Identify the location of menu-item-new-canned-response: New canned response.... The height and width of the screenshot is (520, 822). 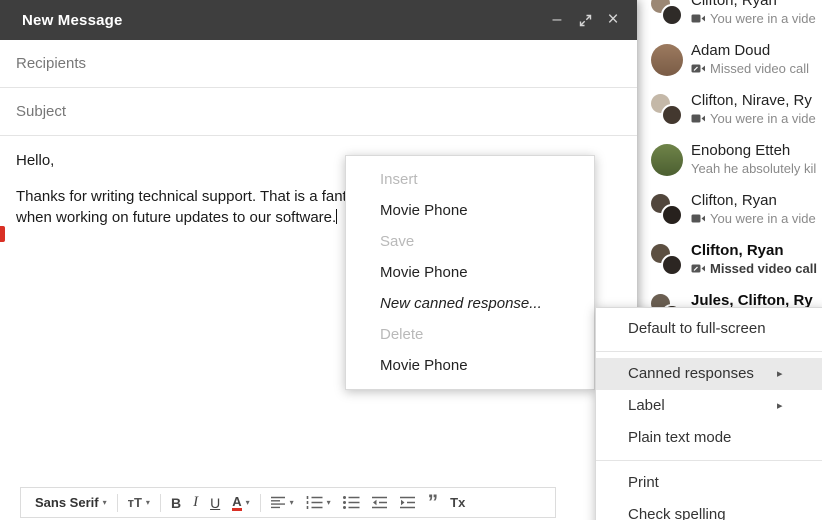
(470, 303).